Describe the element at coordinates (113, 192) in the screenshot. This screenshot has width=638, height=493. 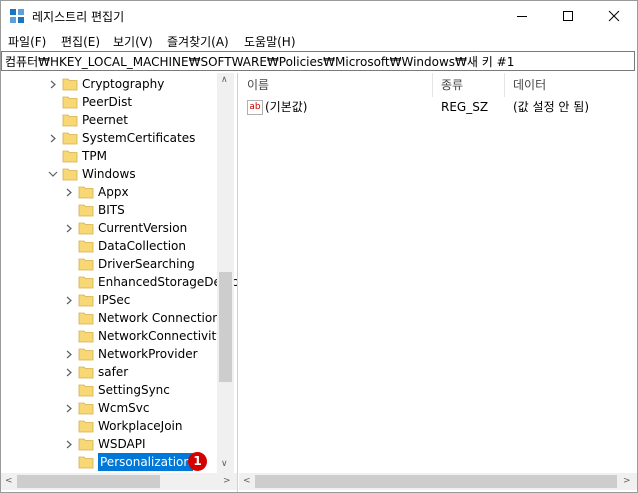
I see `tree-item-label: Appx` at that location.